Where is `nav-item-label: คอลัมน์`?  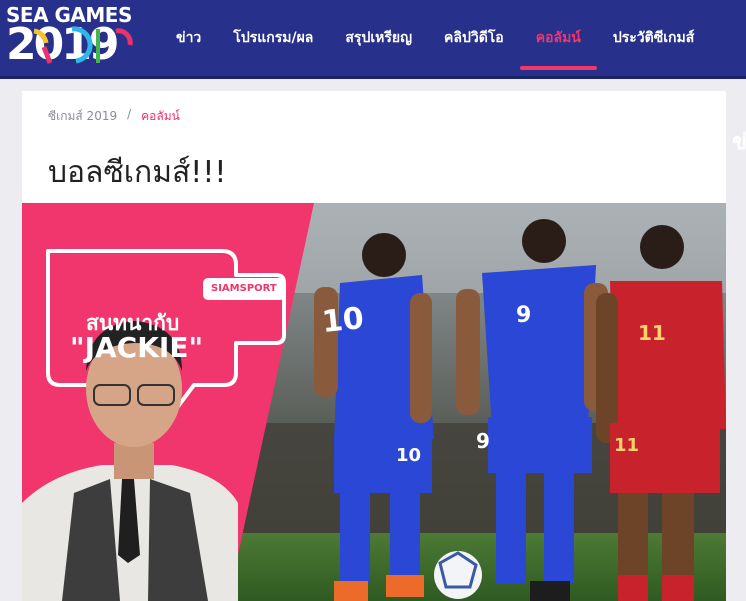
nav-item-label: คอลัมน์ is located at coordinates (558, 38).